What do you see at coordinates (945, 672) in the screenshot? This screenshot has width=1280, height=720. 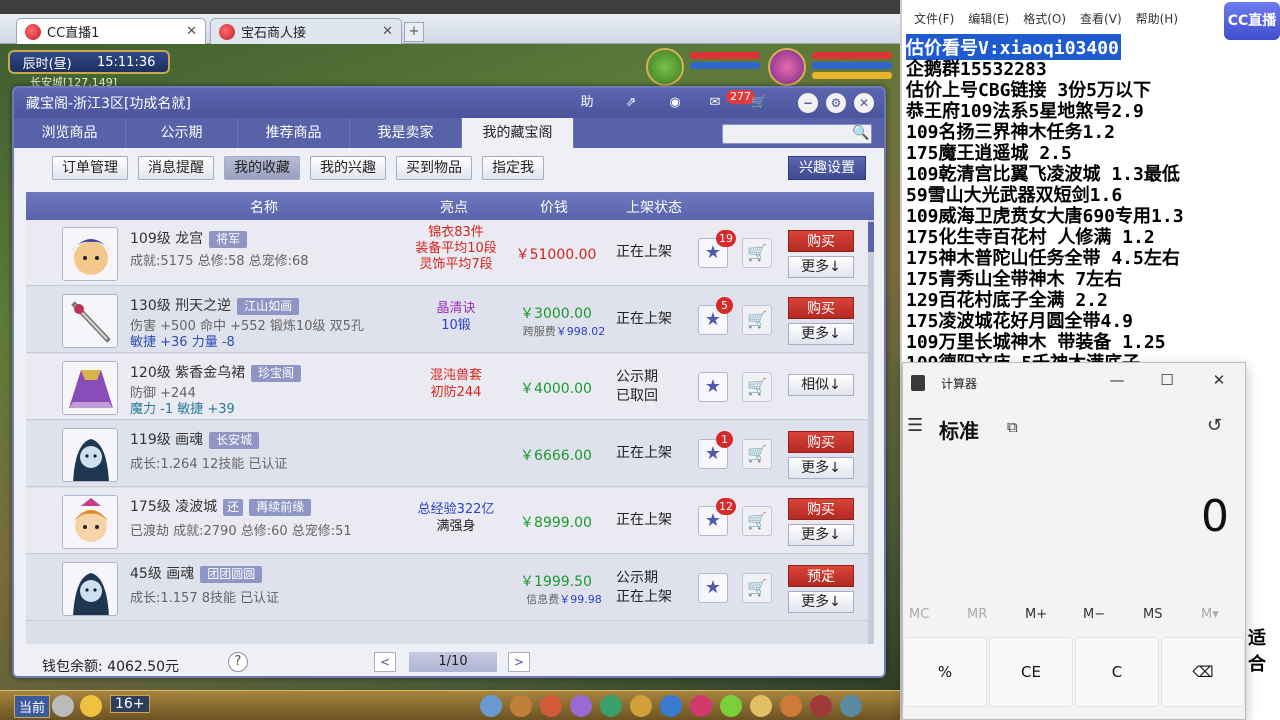 I see `percent-button: %` at bounding box center [945, 672].